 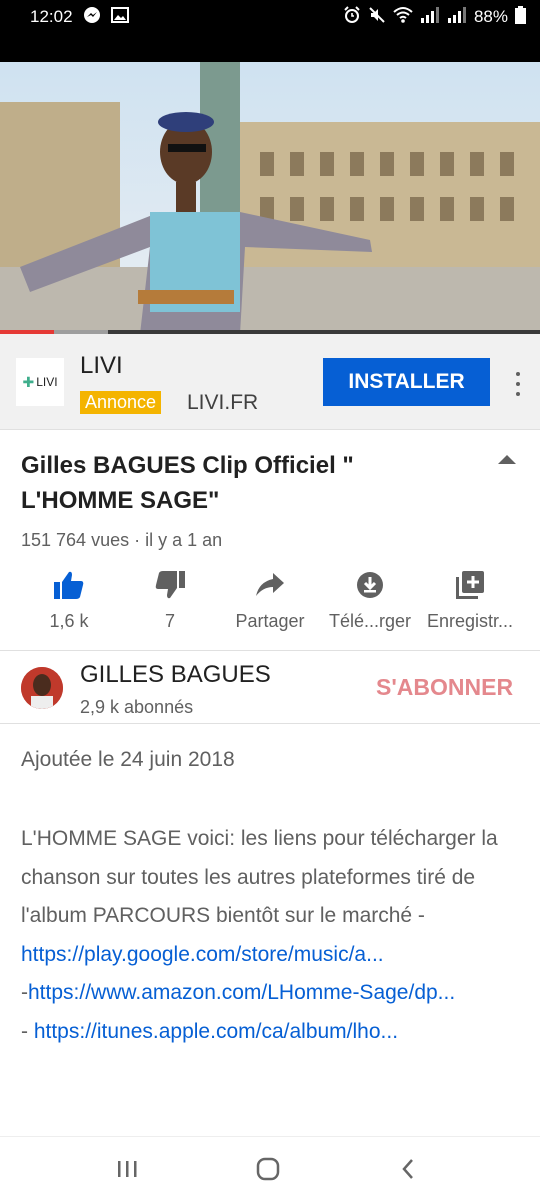 I want to click on playlist-add-icon, so click(x=470, y=585).